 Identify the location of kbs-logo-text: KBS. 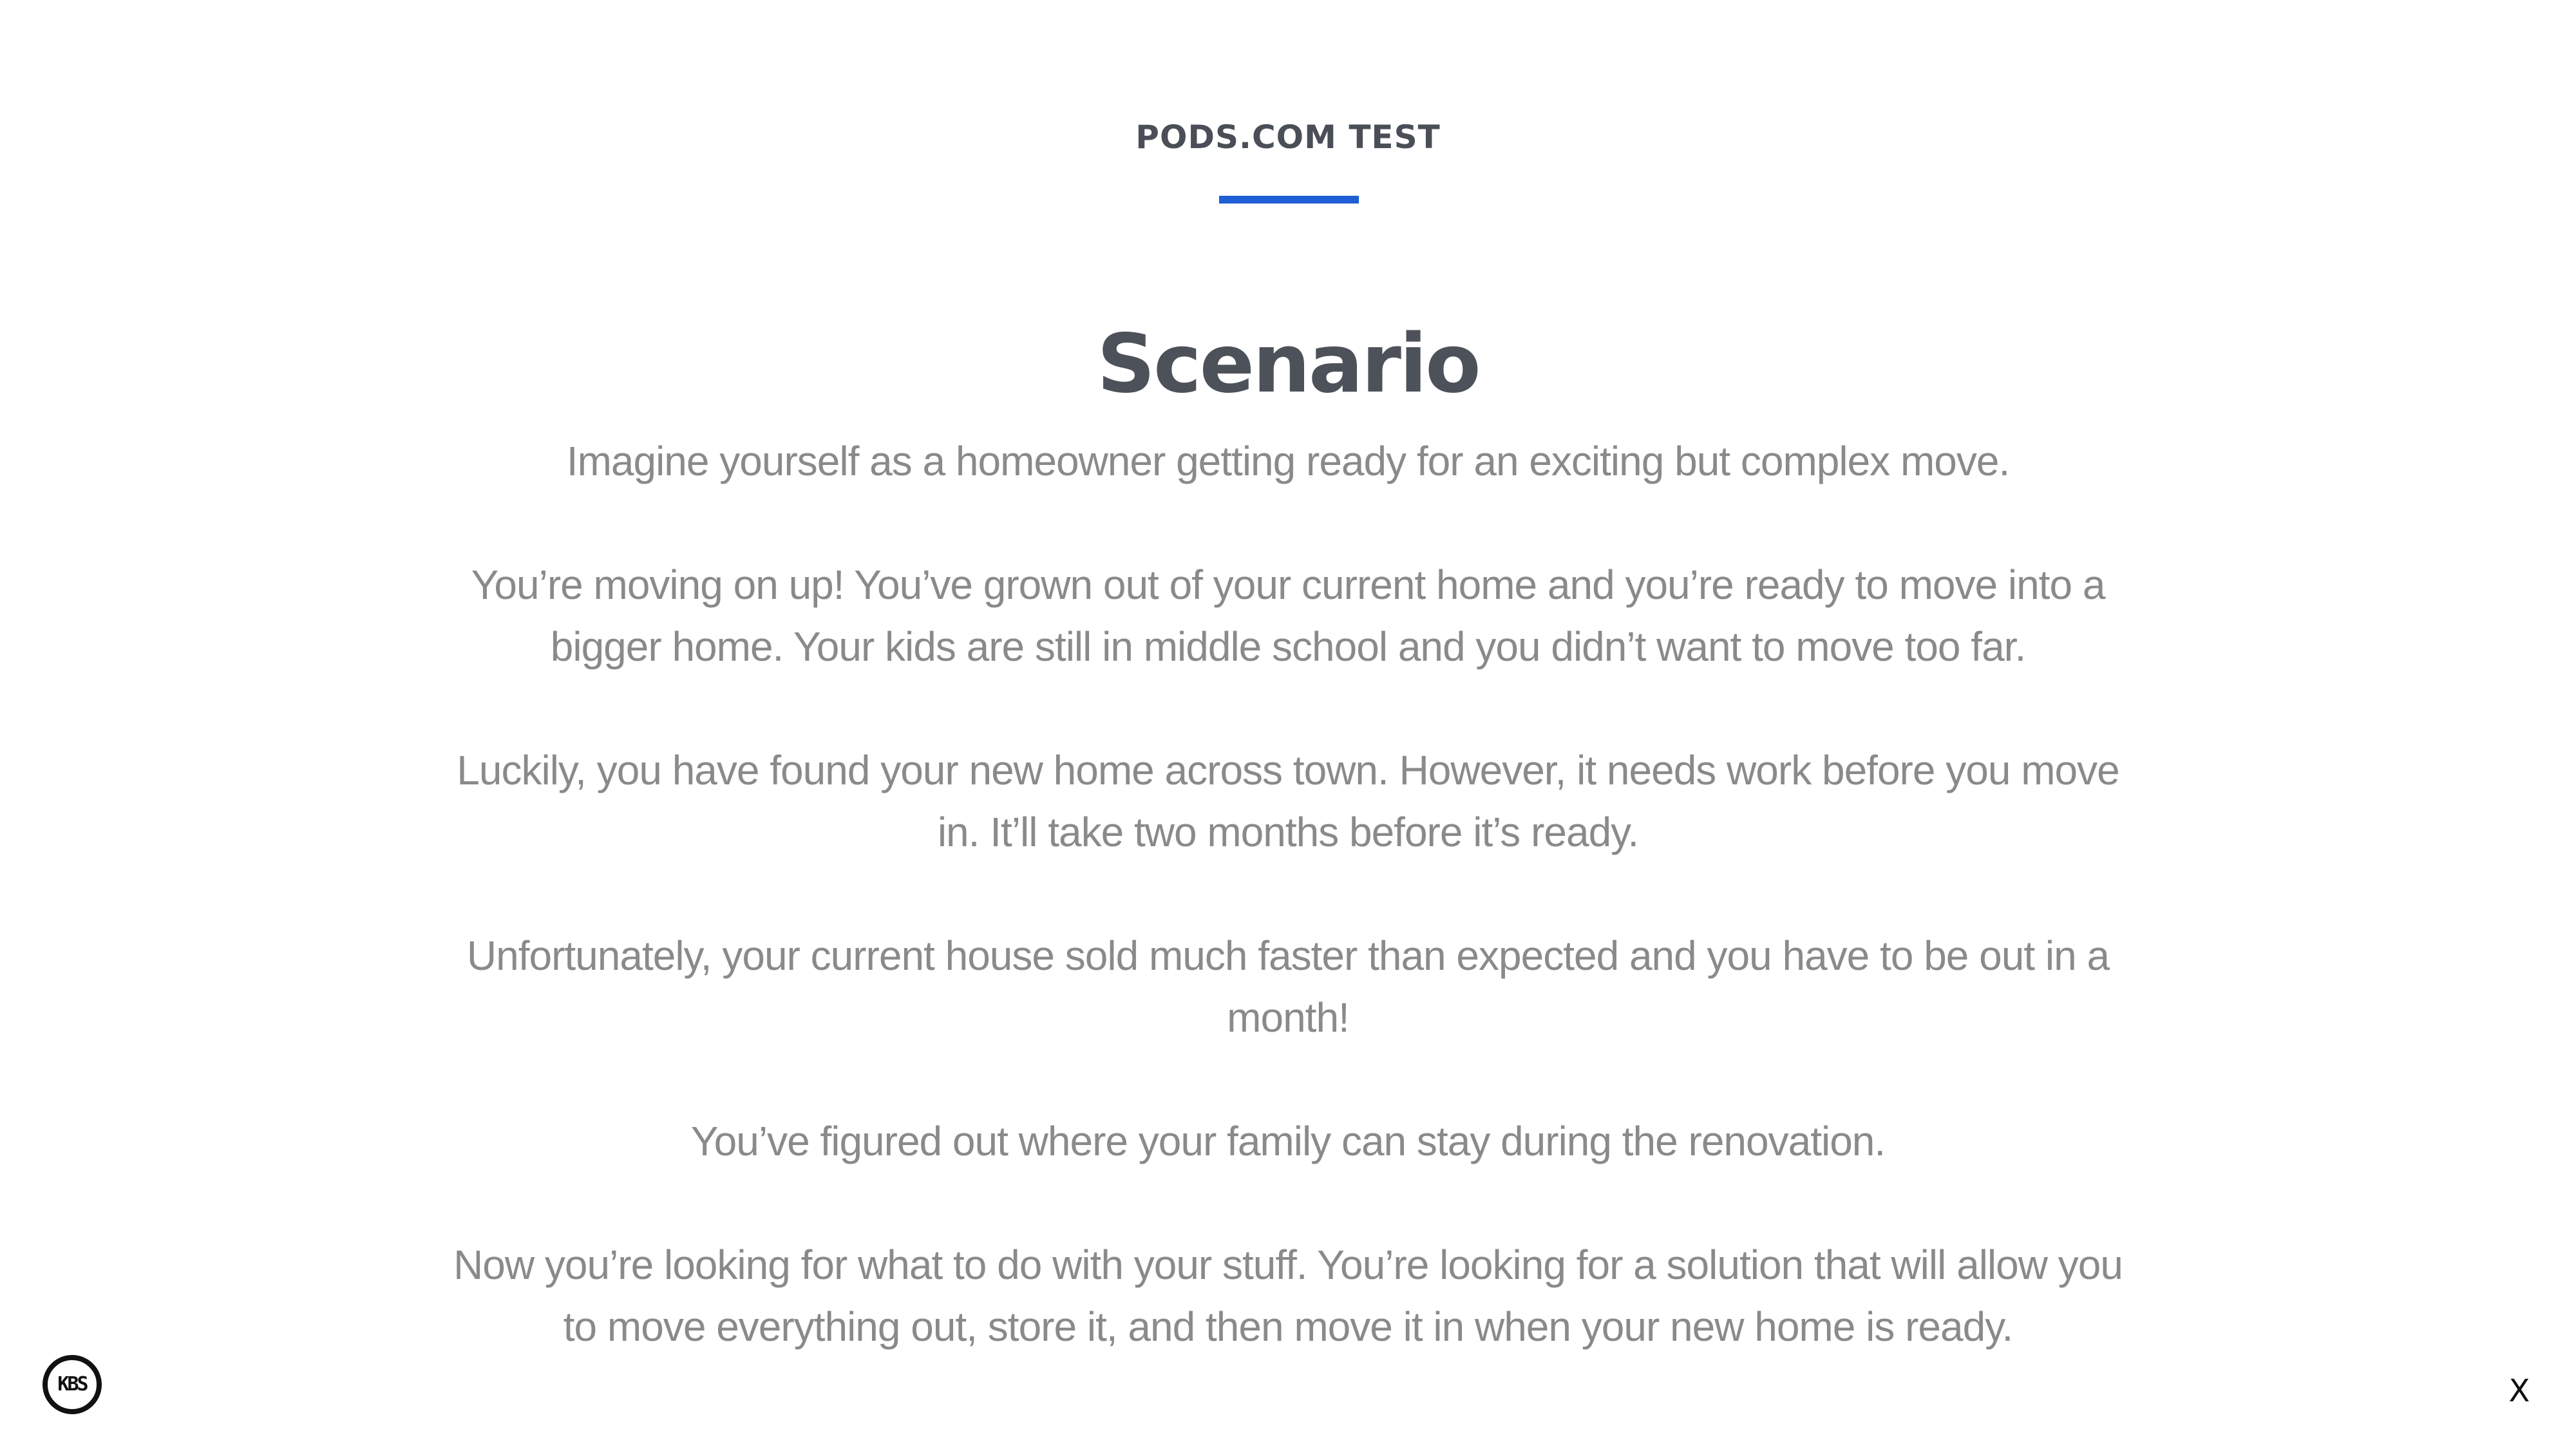
(72, 1384).